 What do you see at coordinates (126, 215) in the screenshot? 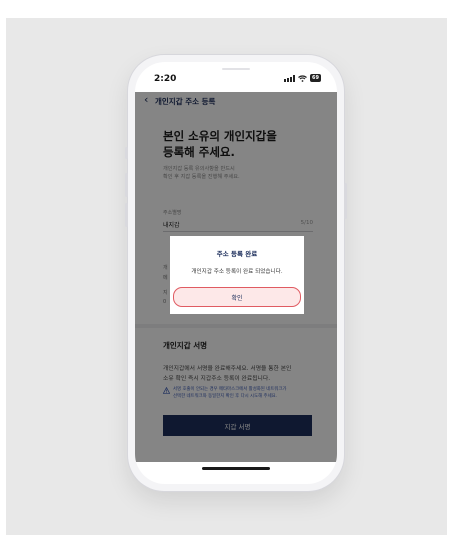
I see `phone-volume-down-button` at bounding box center [126, 215].